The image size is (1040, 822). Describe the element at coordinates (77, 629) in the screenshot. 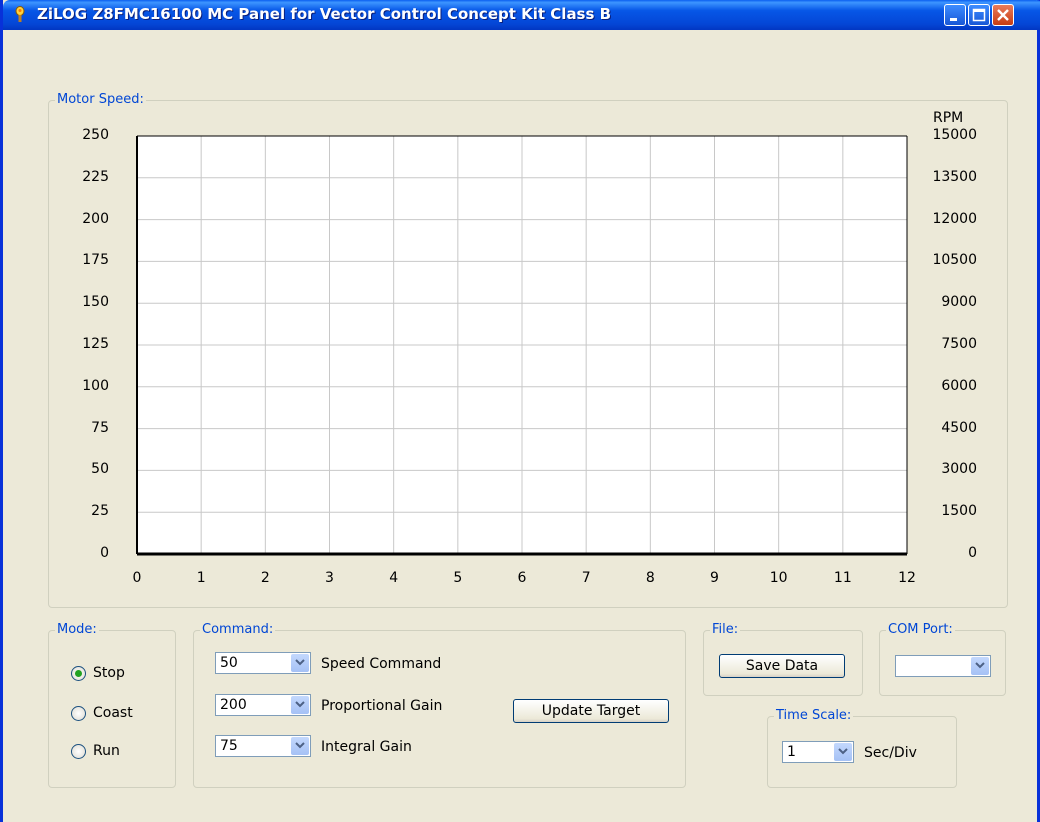

I see `mode-label: Mode:` at that location.